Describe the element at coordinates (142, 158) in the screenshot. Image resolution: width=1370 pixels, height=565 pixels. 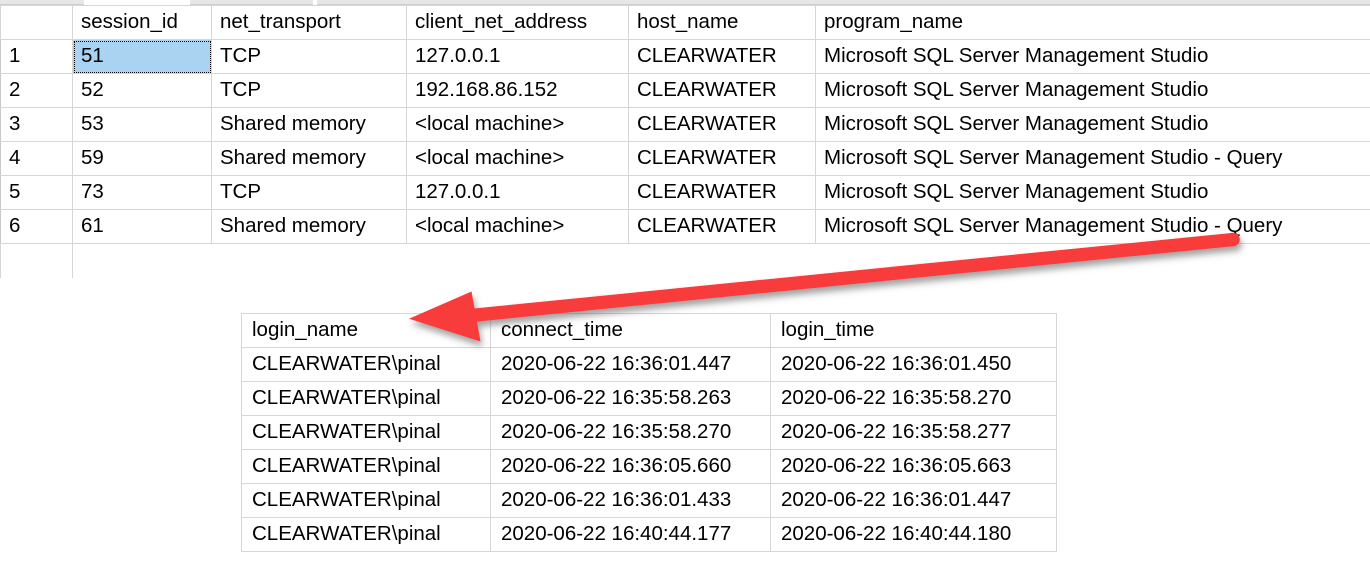
I see `cell-session-id: 59` at that location.